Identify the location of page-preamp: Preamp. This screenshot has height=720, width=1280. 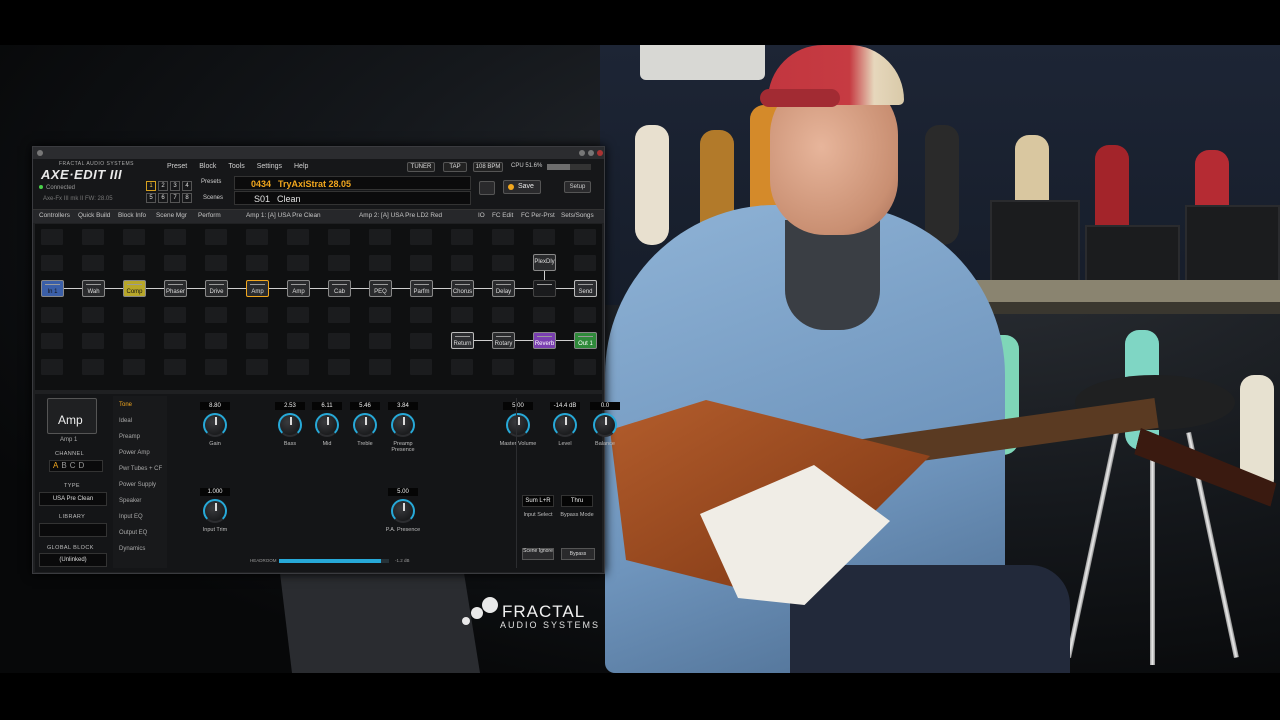
(129, 437).